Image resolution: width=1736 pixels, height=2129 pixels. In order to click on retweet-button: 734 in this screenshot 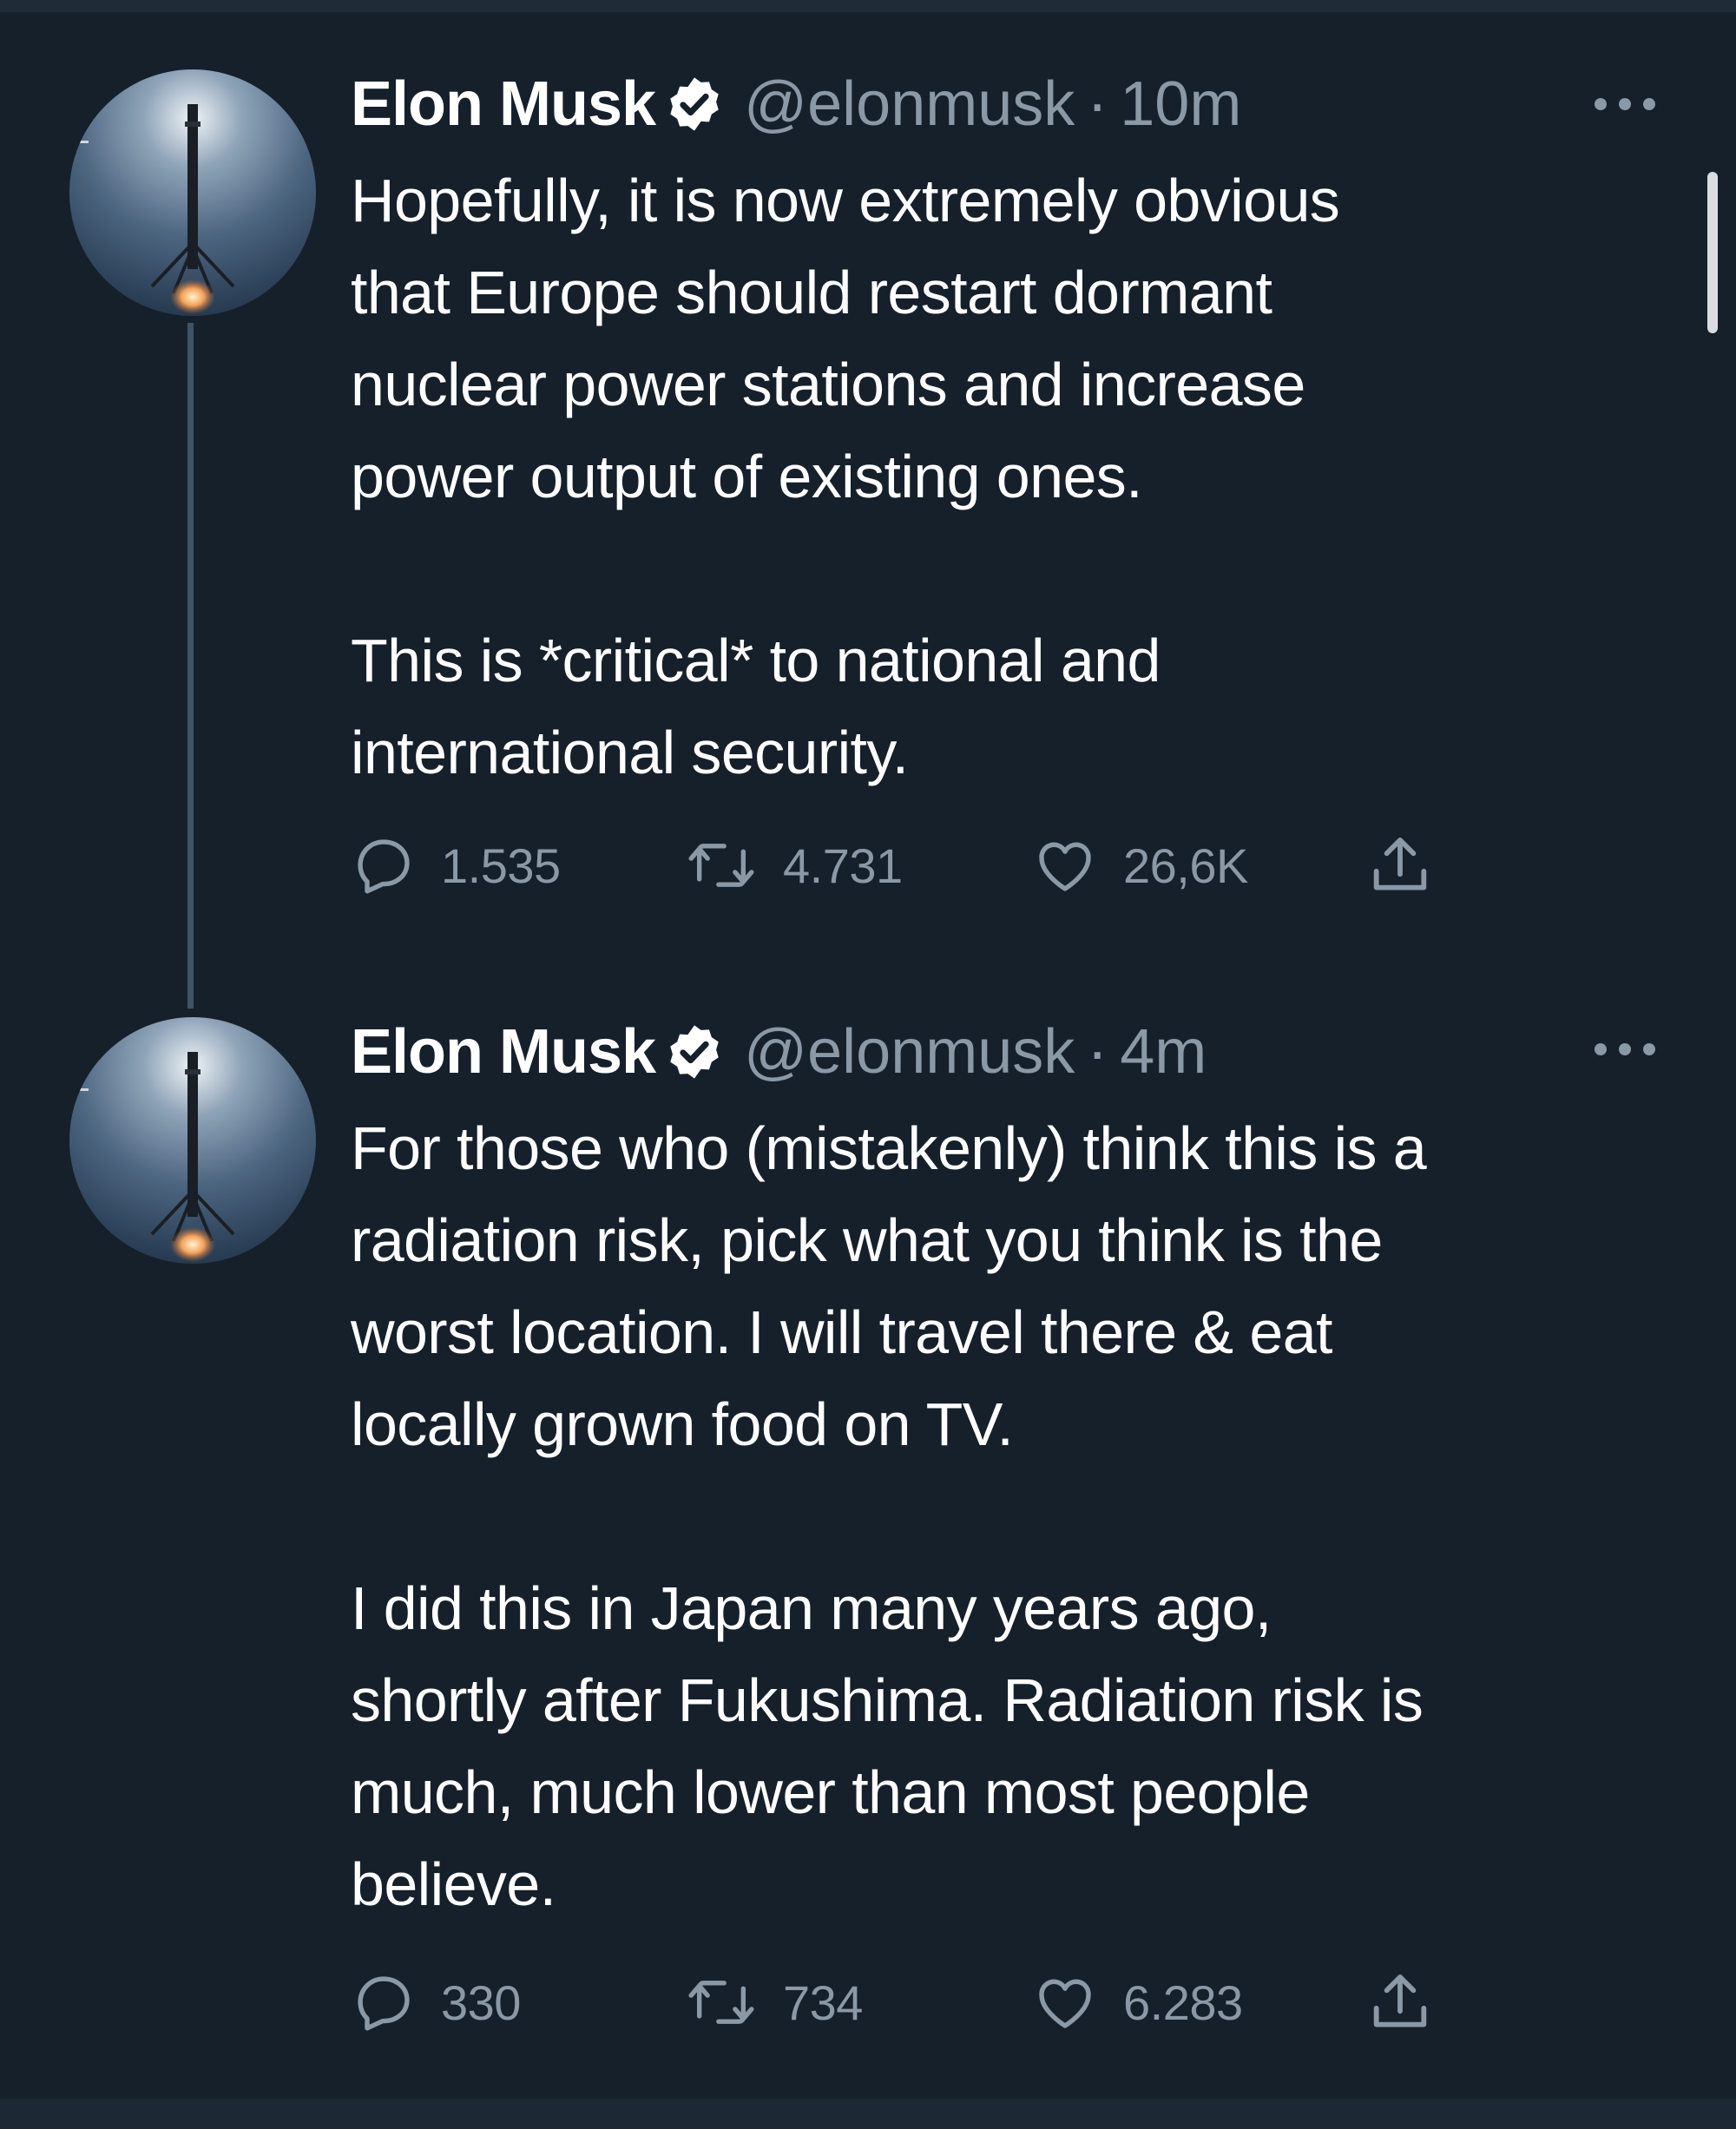, I will do `click(773, 2002)`.